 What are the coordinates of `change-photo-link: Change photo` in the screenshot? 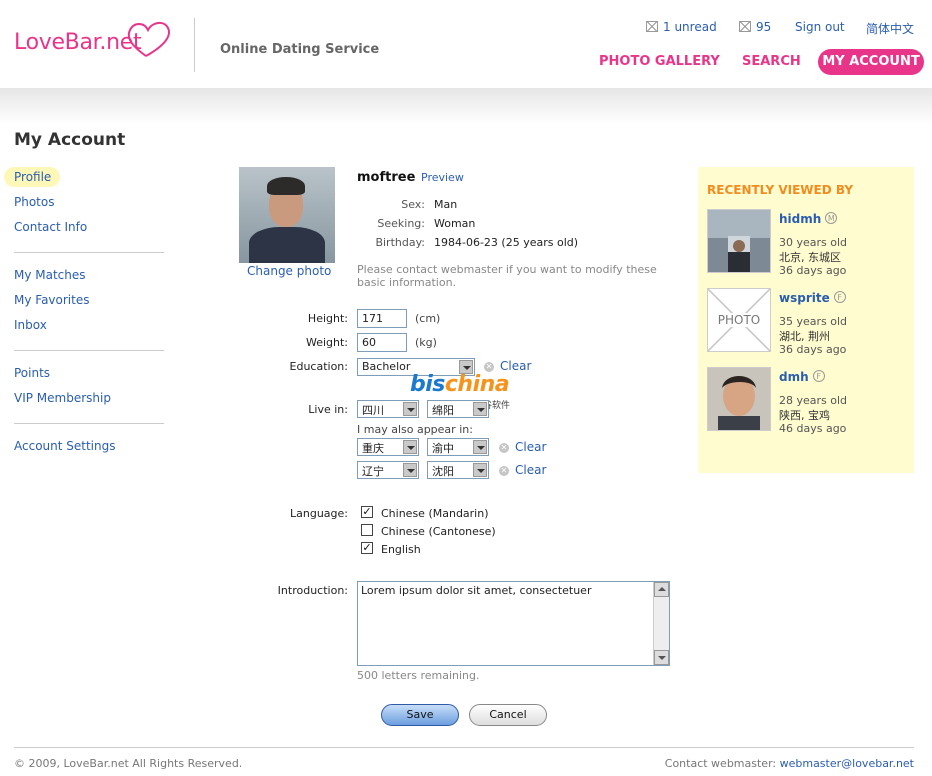 It's located at (289, 271).